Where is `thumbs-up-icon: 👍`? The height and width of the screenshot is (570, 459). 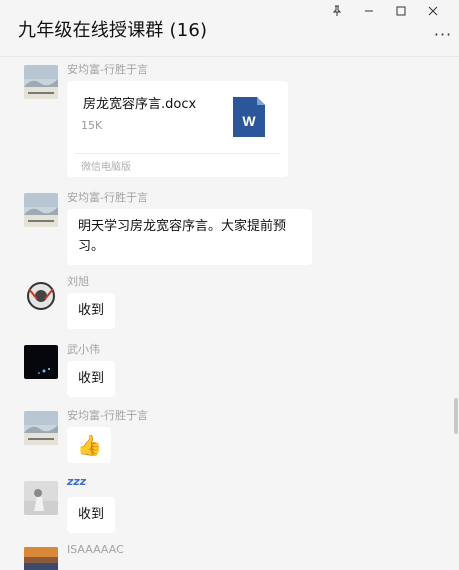 thumbs-up-icon: 👍 is located at coordinates (89, 445).